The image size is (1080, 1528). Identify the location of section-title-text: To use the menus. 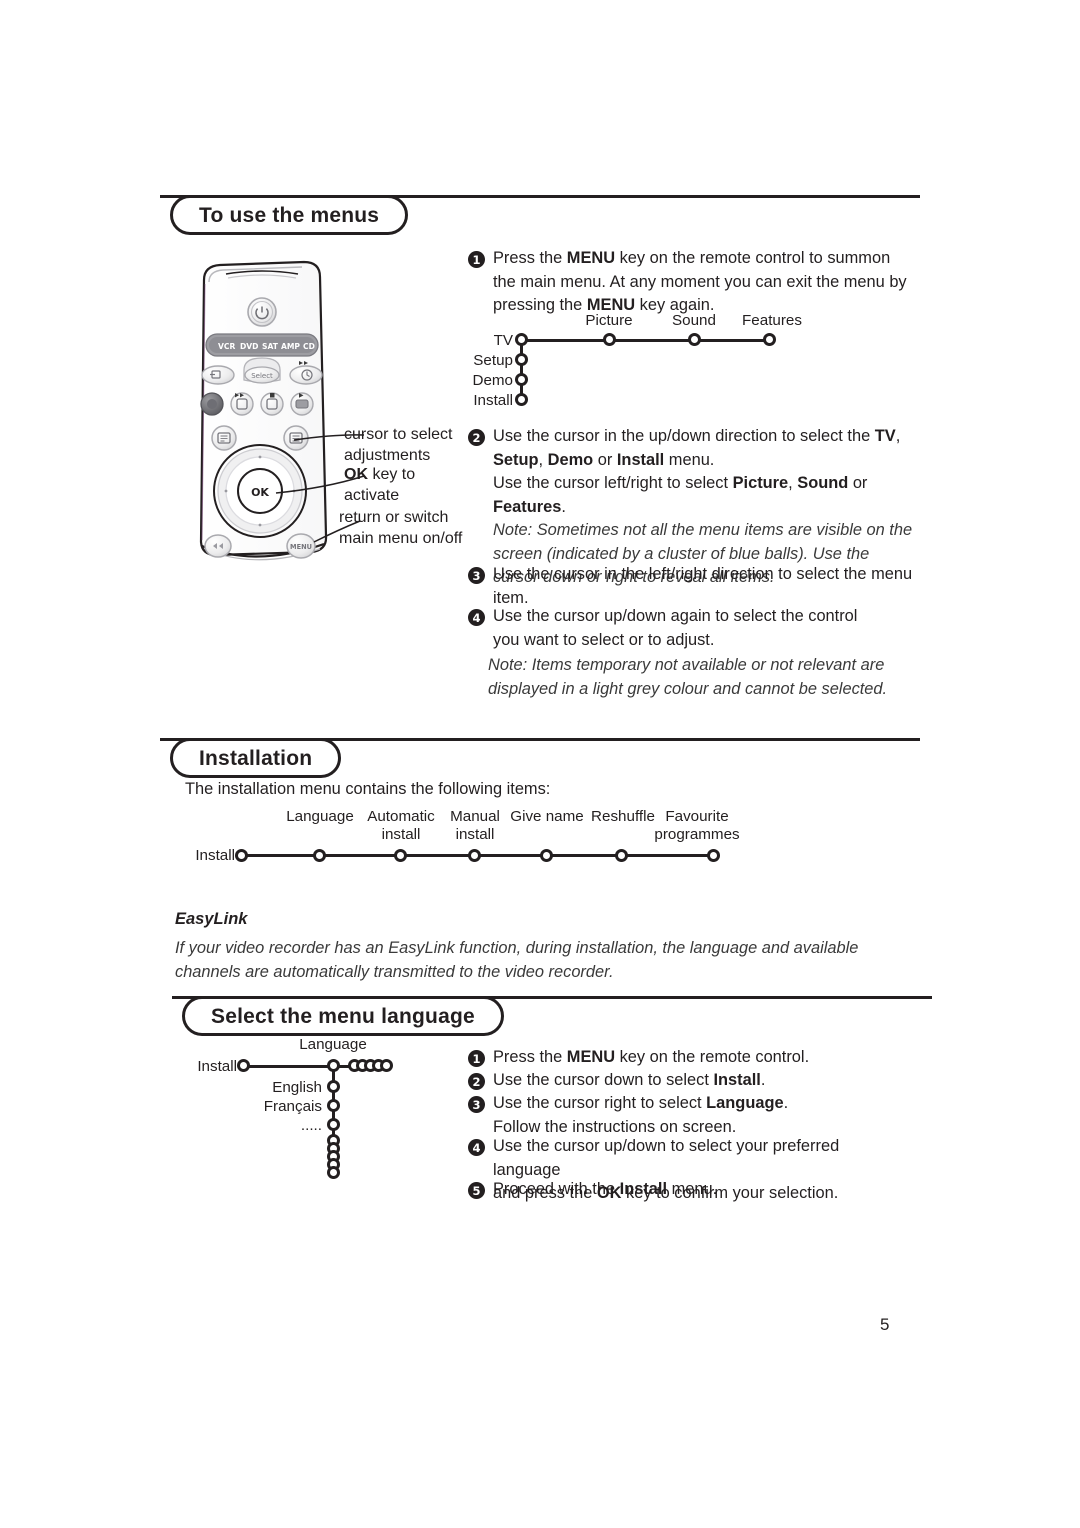
(289, 215).